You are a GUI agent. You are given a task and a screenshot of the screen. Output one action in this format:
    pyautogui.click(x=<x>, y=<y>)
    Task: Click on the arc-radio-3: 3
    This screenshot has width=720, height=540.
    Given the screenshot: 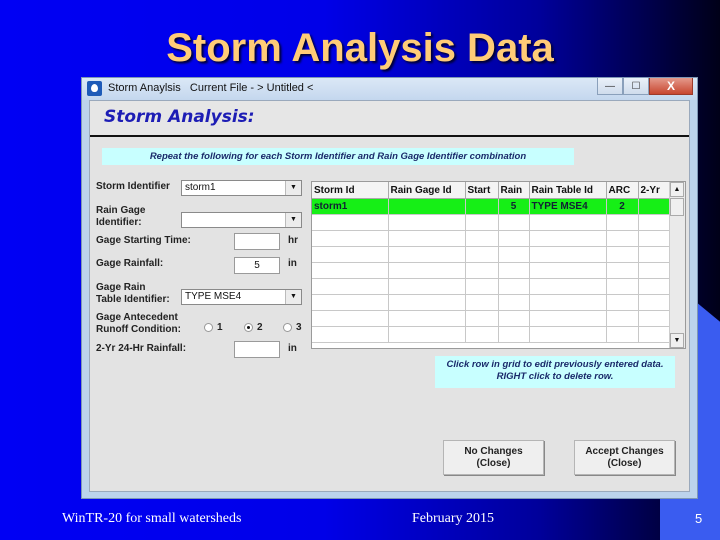 What is the action you would take?
    pyautogui.click(x=292, y=327)
    